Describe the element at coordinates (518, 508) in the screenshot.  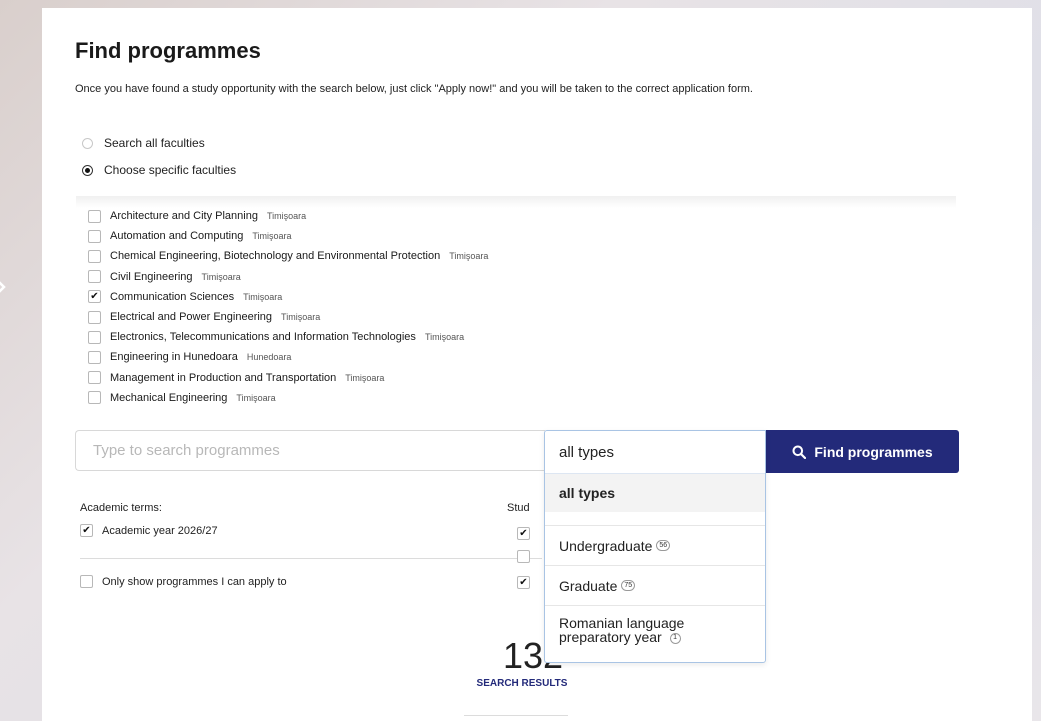
I see `study-type-label: Stud` at that location.